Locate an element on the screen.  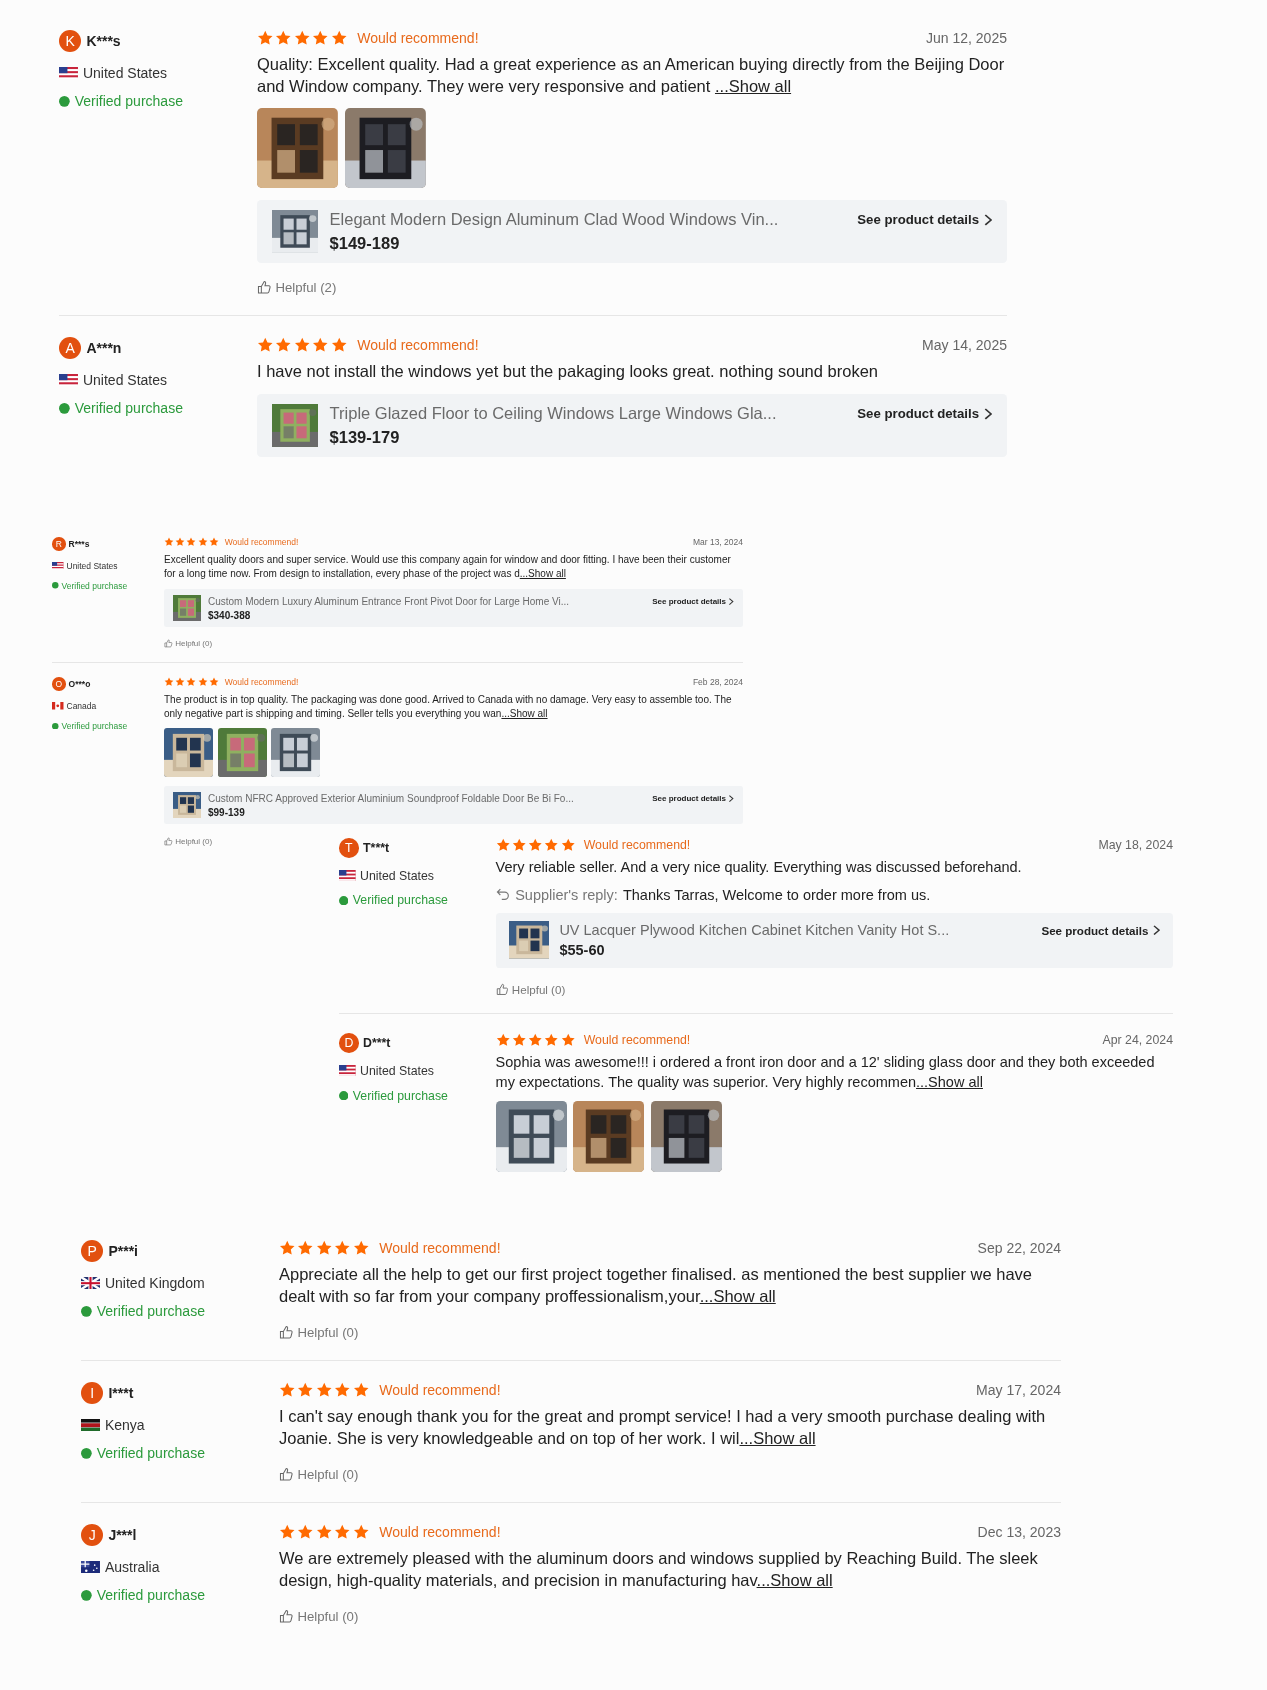
review-text: Excellent quality doors and super service. Would use this company again for window and door fitting. I have been their customer for a long time now. From design to installation, every phase of the project was d...Show all is located at coordinates (448, 566).